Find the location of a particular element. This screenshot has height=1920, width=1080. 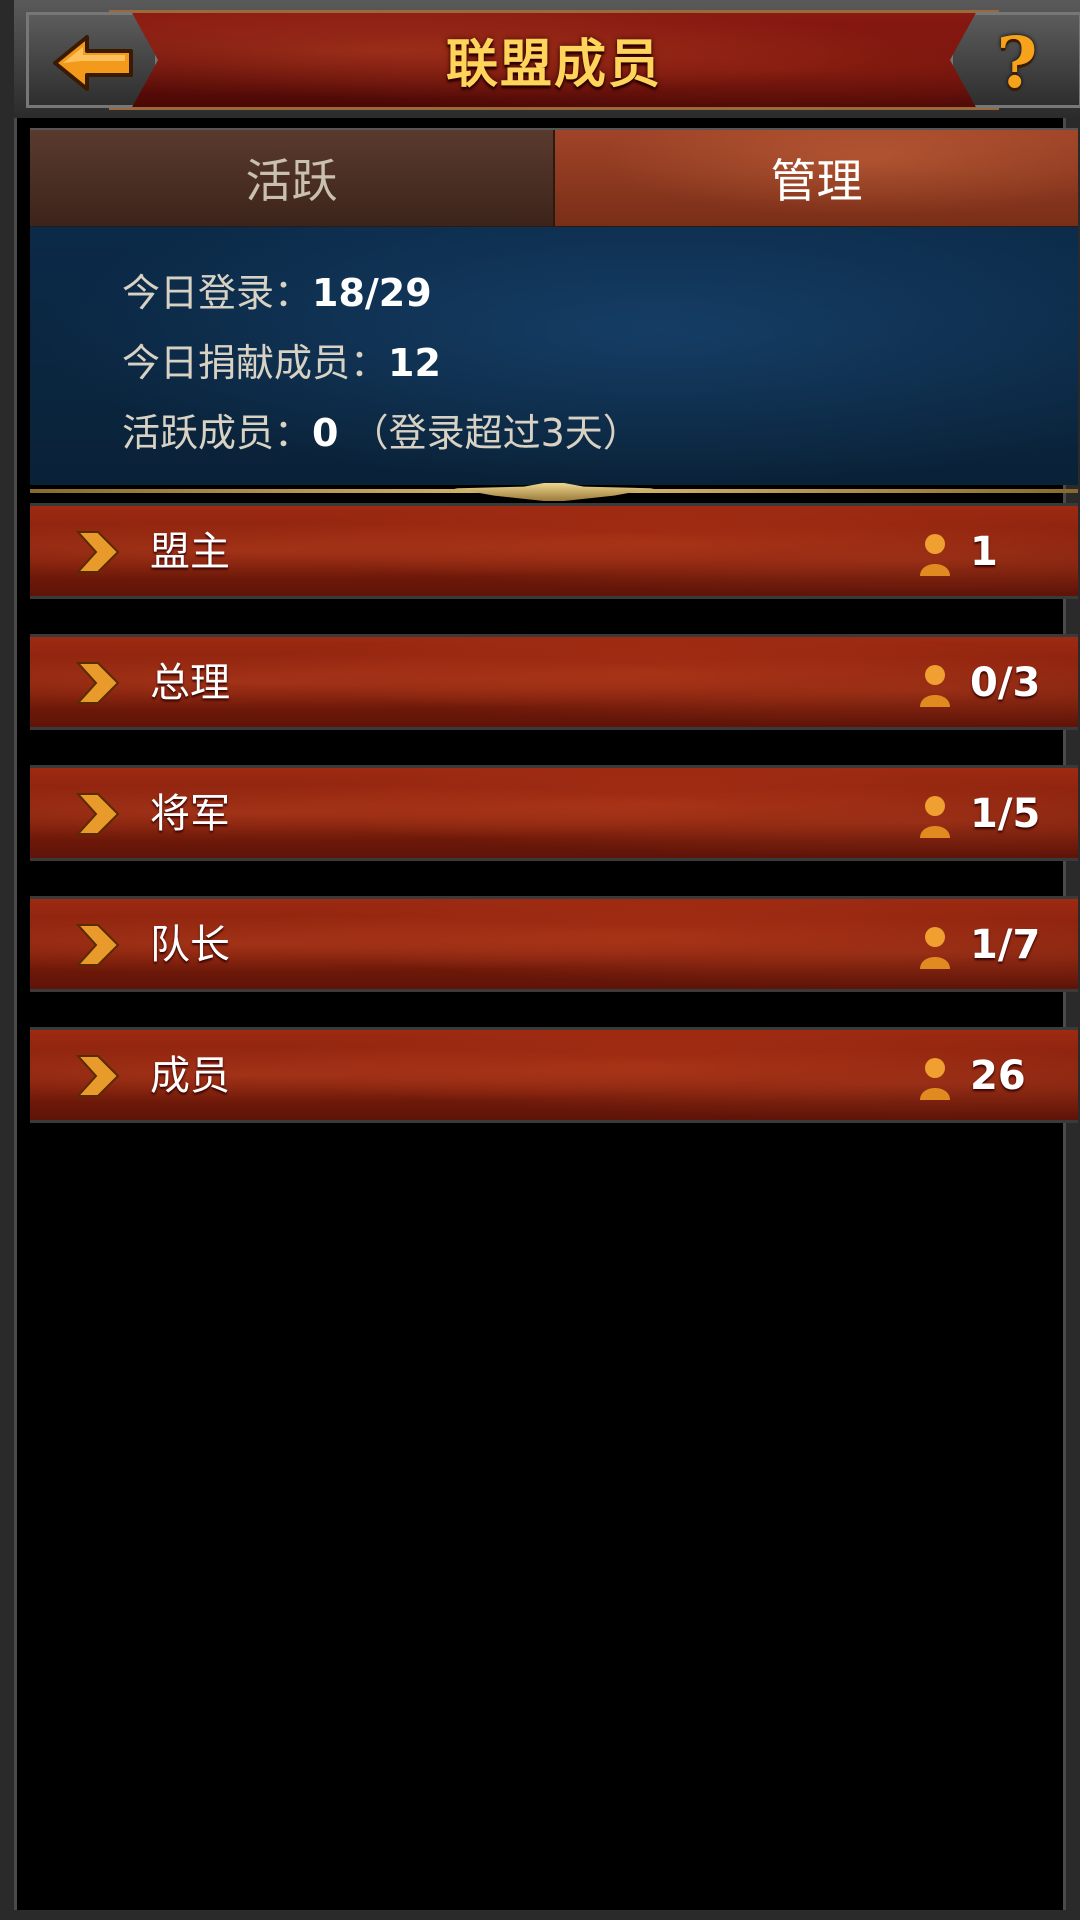

rank-count: 0/3 is located at coordinates (1005, 683).